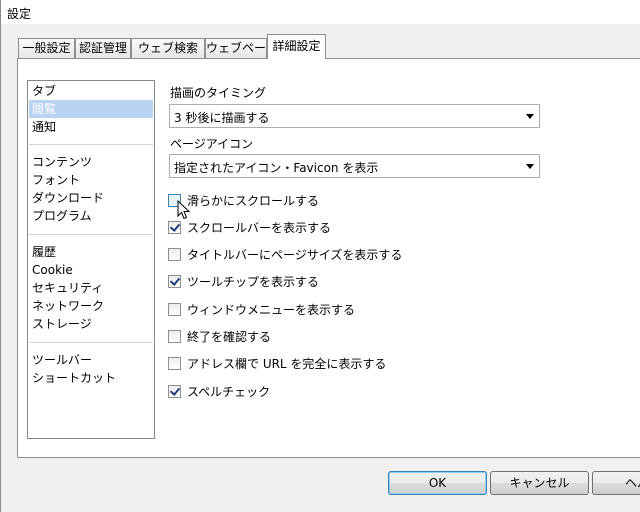 The image size is (640, 512). What do you see at coordinates (19, 14) in the screenshot?
I see `window-title: 設定` at bounding box center [19, 14].